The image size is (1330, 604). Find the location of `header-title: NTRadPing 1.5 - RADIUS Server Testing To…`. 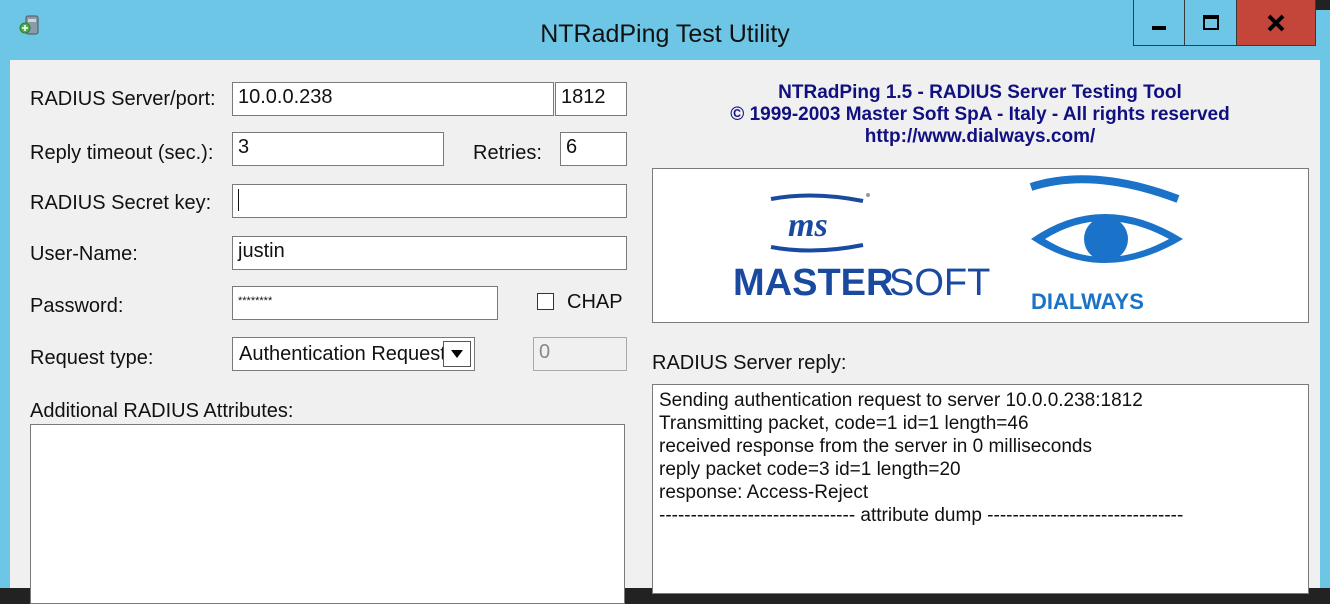

header-title: NTRadPing 1.5 - RADIUS Server Testing To… is located at coordinates (980, 92).